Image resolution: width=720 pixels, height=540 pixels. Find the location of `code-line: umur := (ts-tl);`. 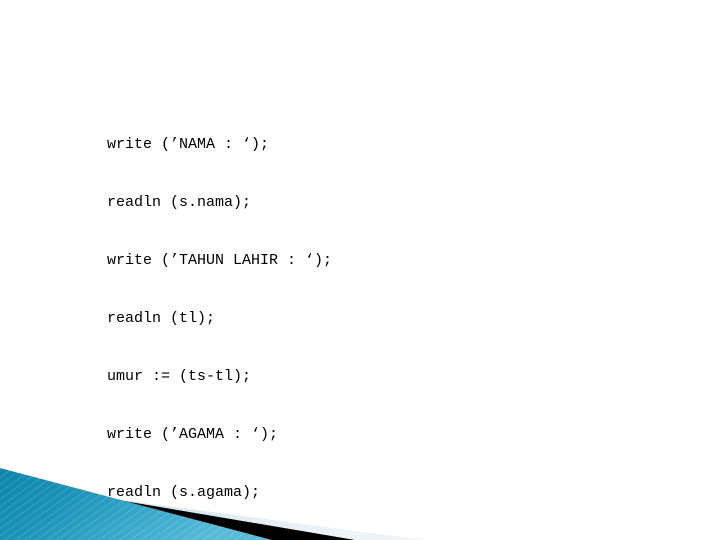

code-line: umur := (ts-tl); is located at coordinates (179, 376).